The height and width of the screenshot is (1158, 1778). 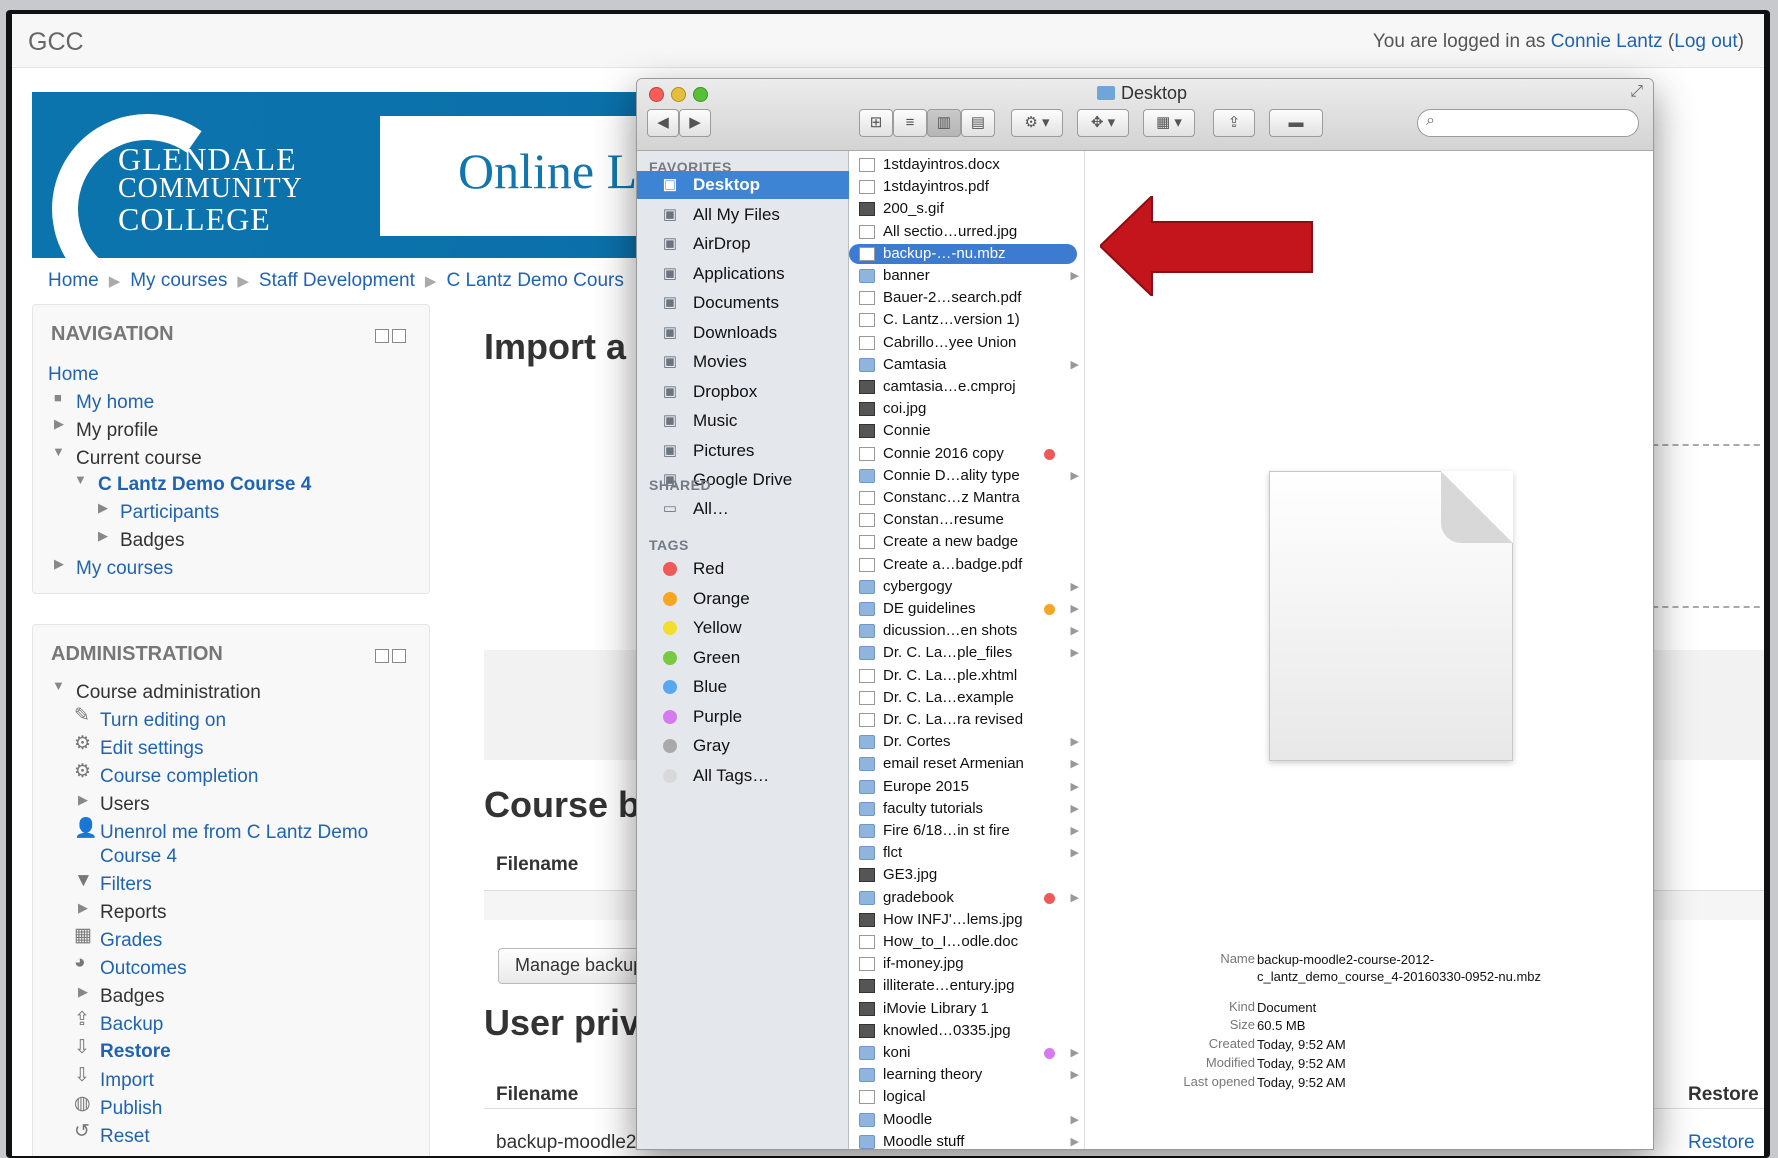 What do you see at coordinates (204, 485) in the screenshot?
I see `nav-course: C Lantz Demo Course 4` at bounding box center [204, 485].